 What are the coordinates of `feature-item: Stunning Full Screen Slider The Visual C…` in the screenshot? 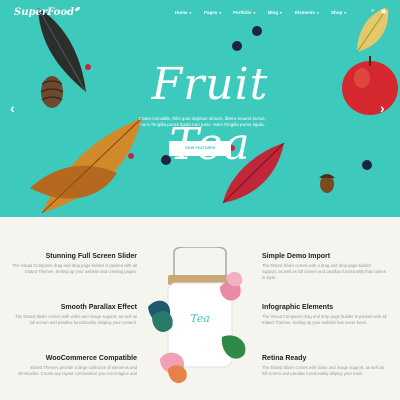 It's located at (74, 264).